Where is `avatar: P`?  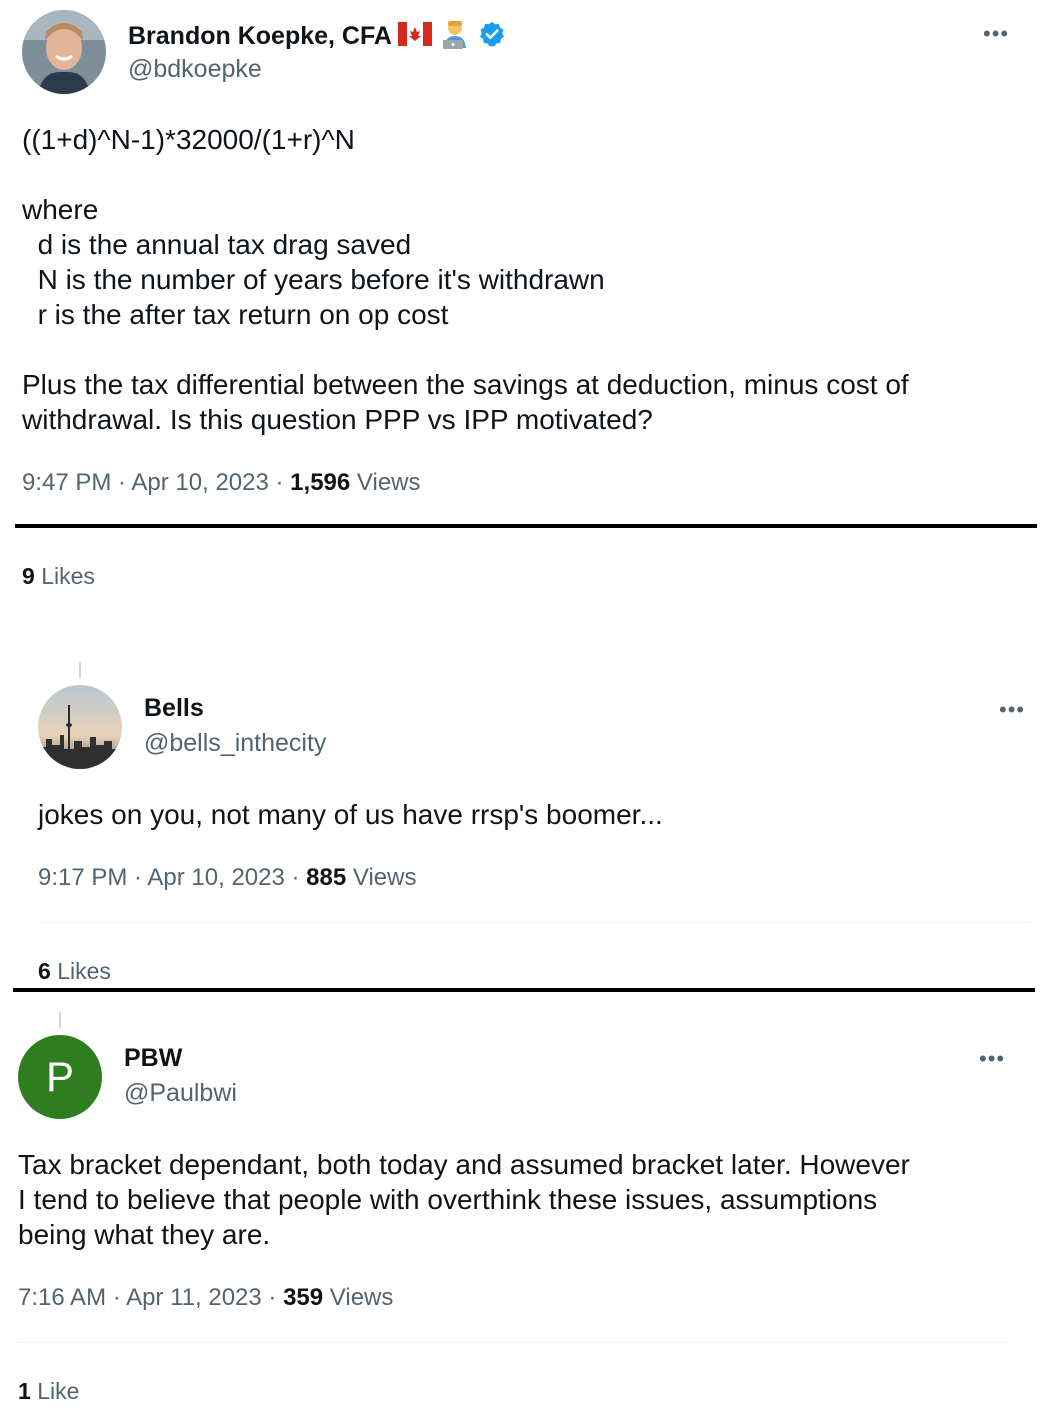 avatar: P is located at coordinates (60, 1077).